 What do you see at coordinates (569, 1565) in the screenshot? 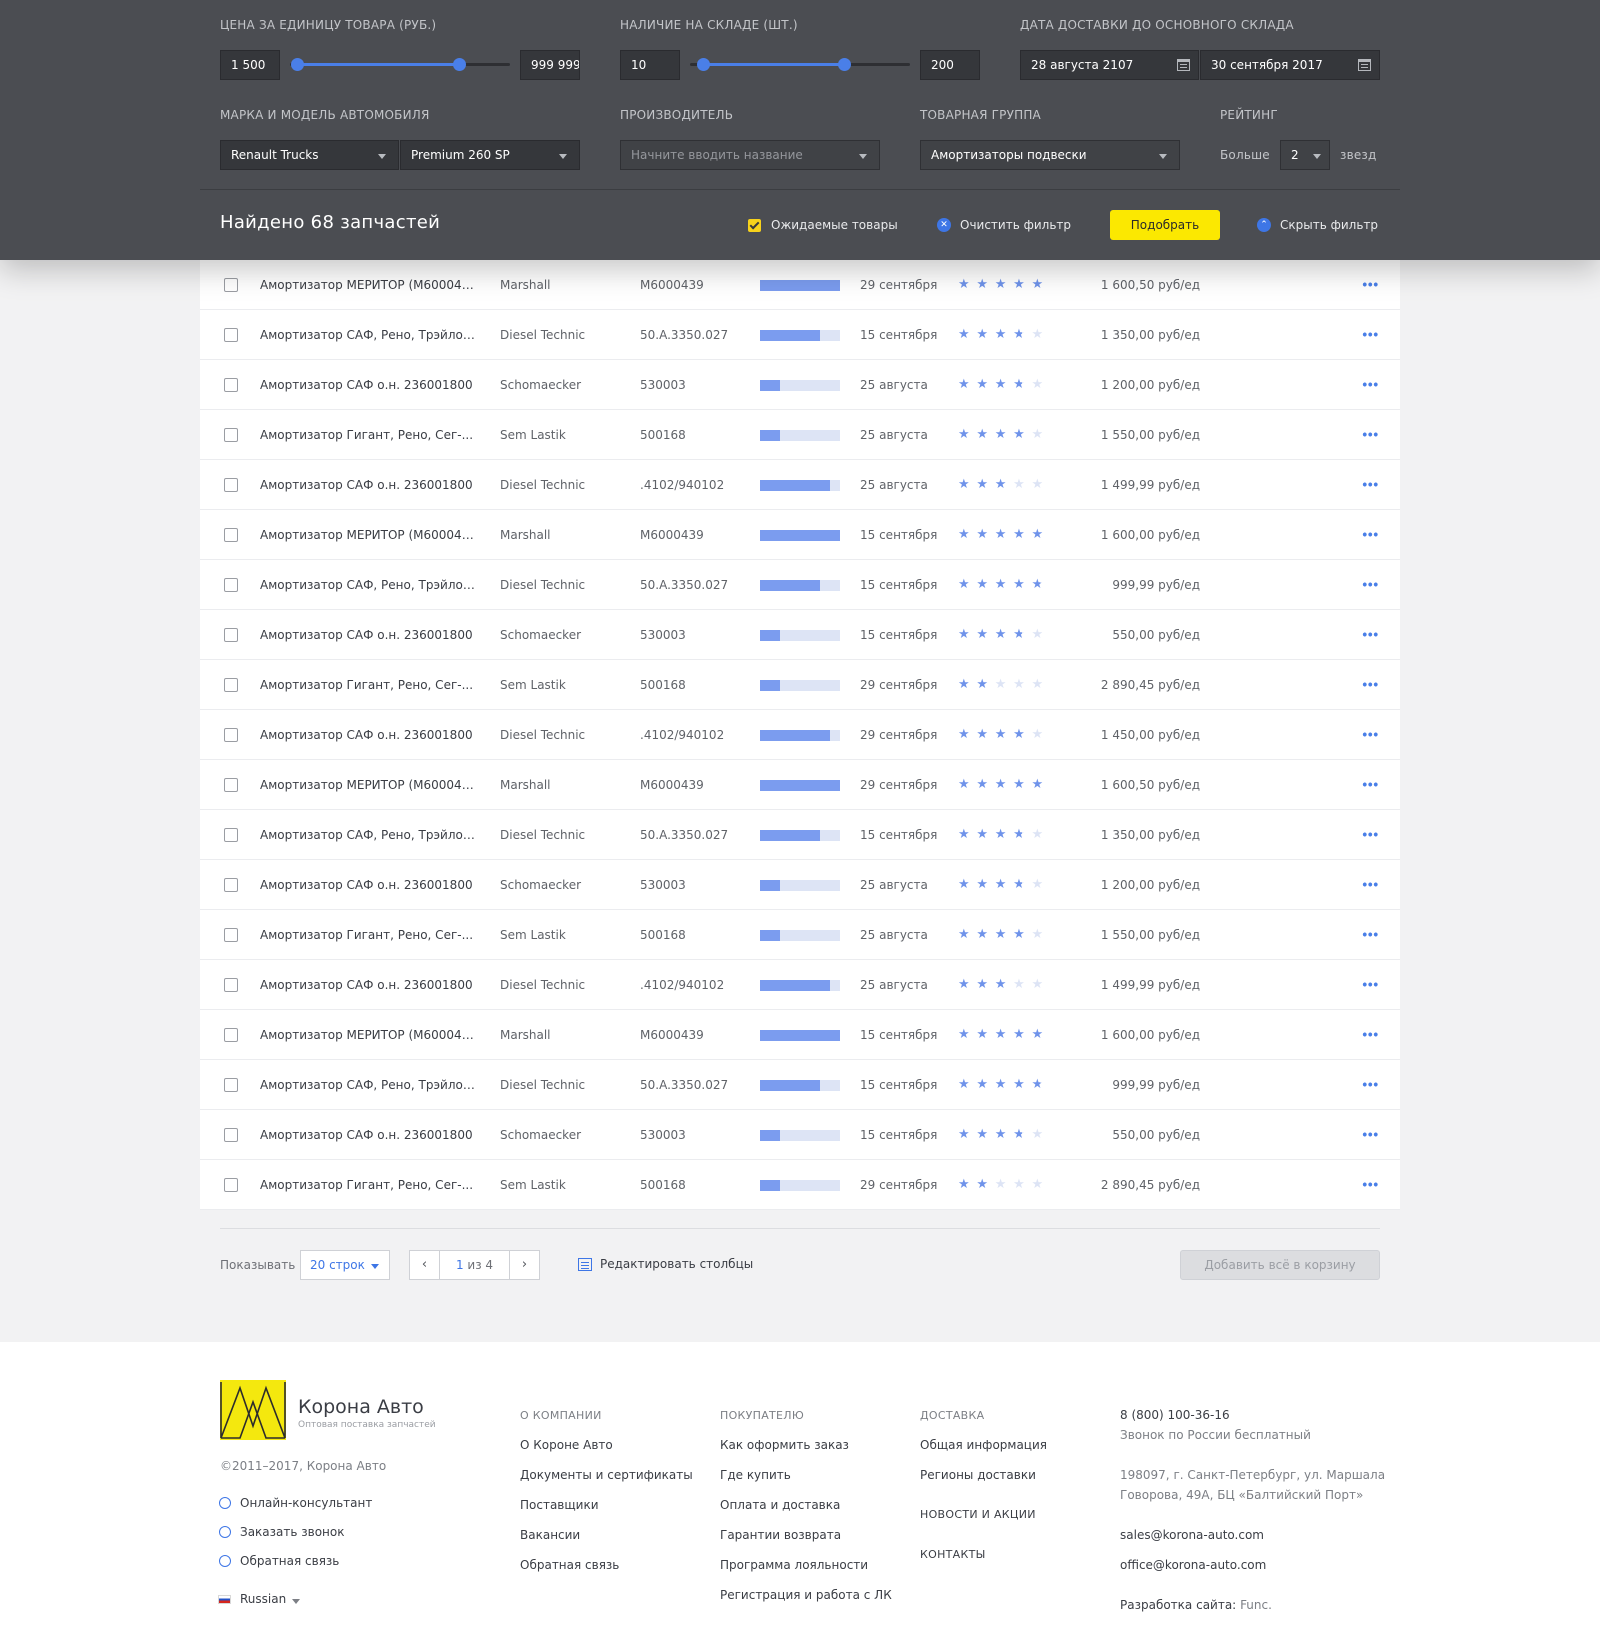
I see `footer-link: Обратная связь` at bounding box center [569, 1565].